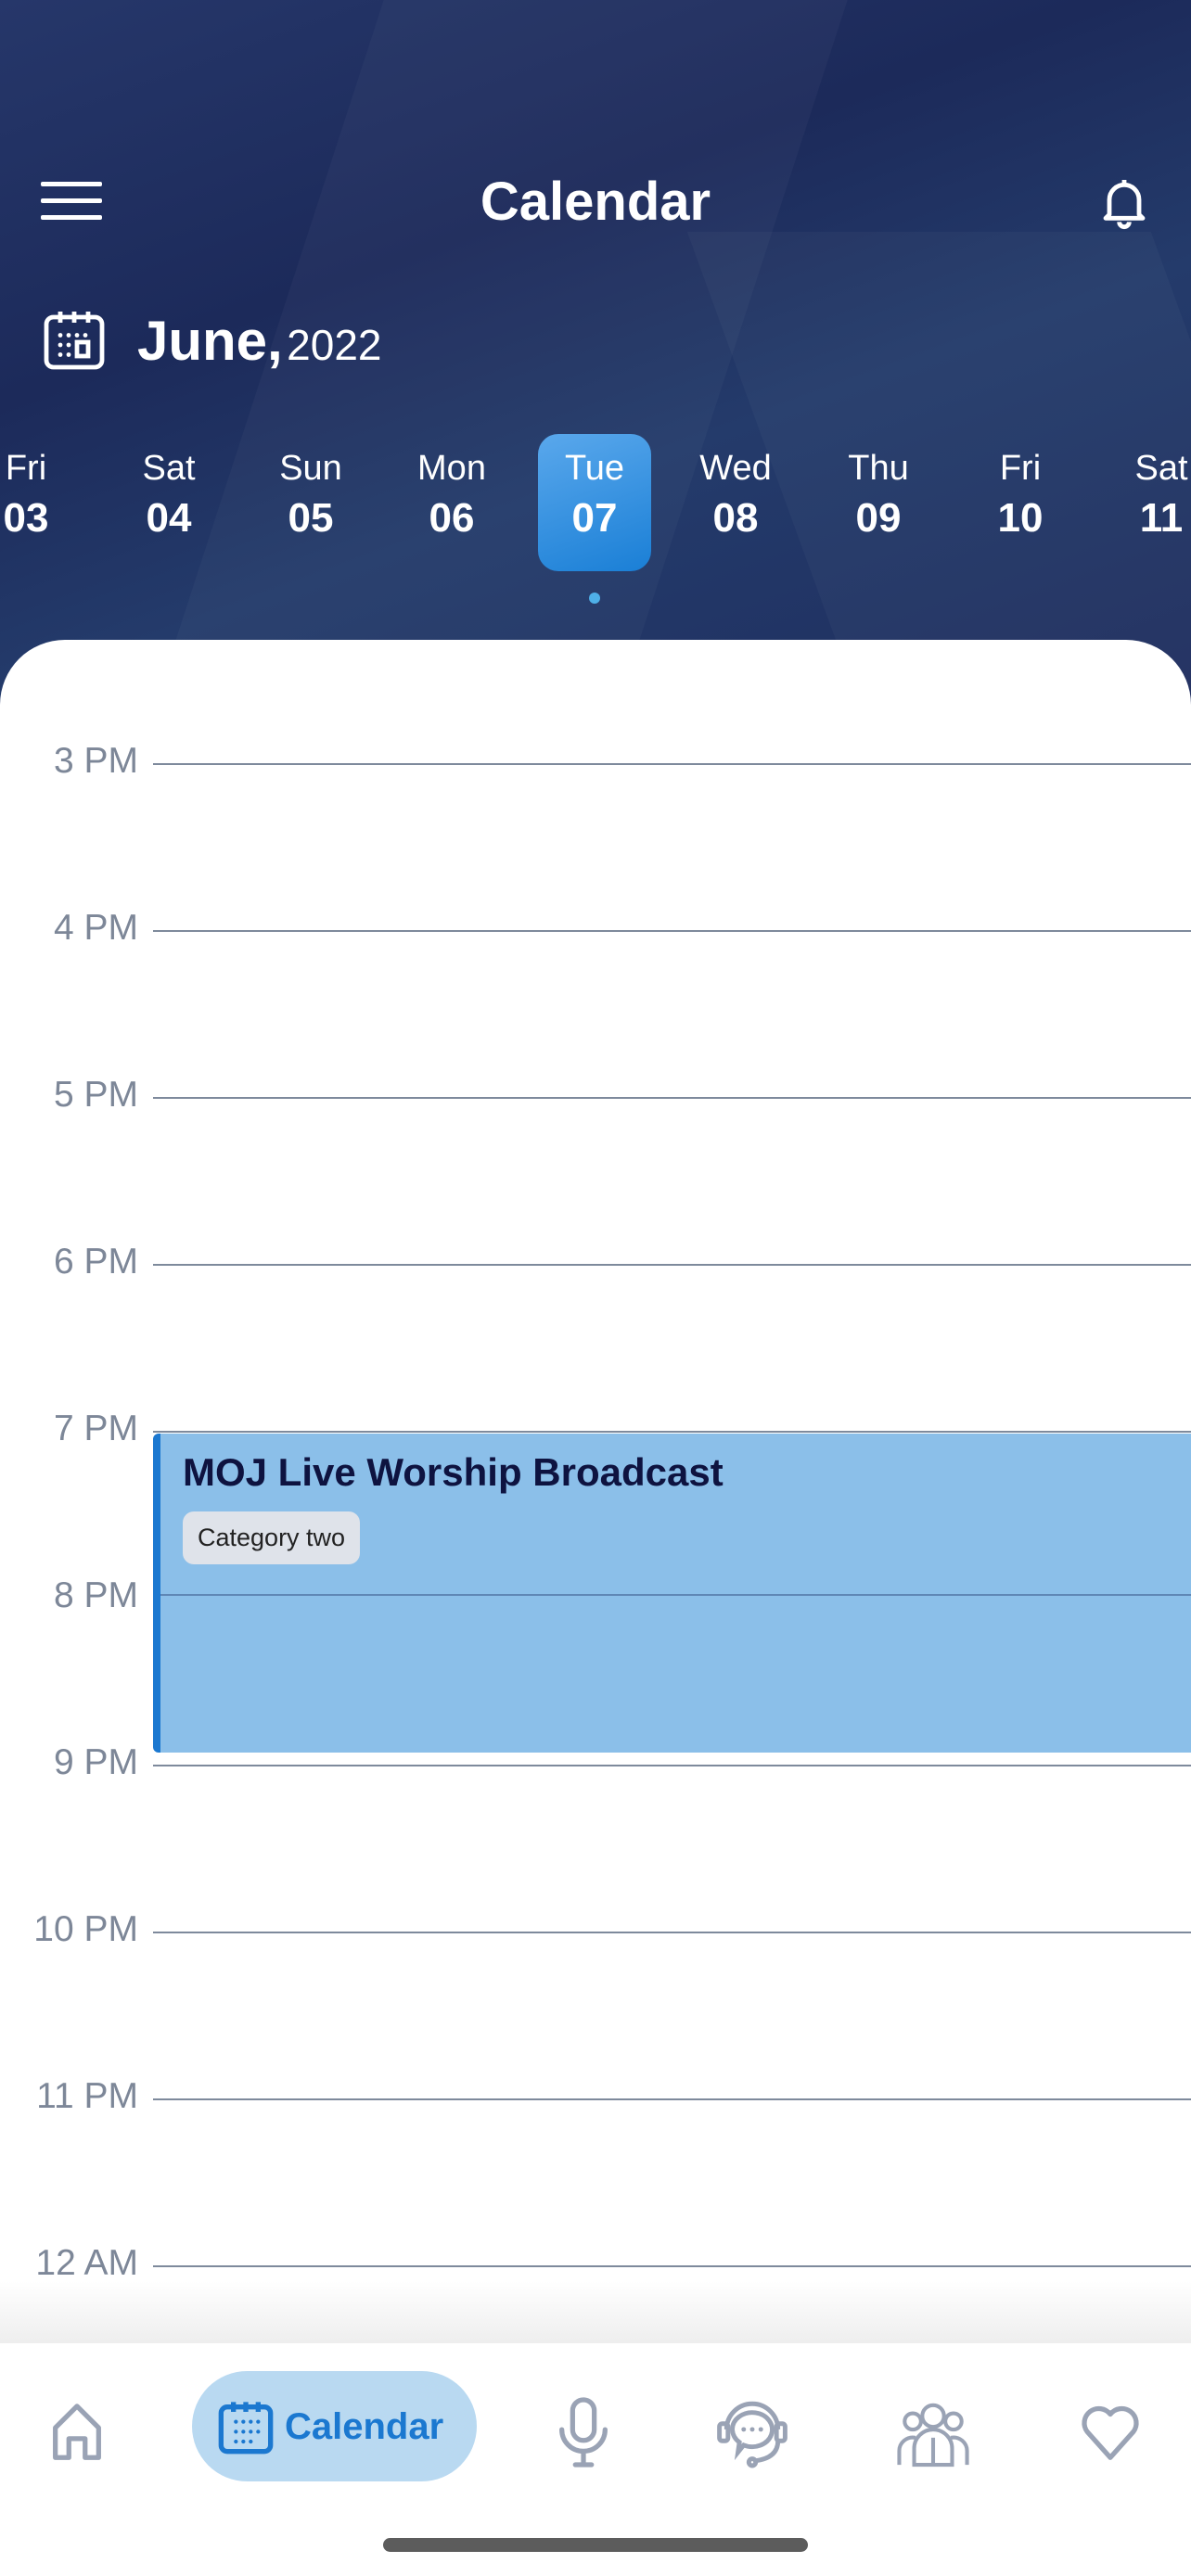 The image size is (1191, 2576). What do you see at coordinates (594, 518) in the screenshot?
I see `day-date: 07` at bounding box center [594, 518].